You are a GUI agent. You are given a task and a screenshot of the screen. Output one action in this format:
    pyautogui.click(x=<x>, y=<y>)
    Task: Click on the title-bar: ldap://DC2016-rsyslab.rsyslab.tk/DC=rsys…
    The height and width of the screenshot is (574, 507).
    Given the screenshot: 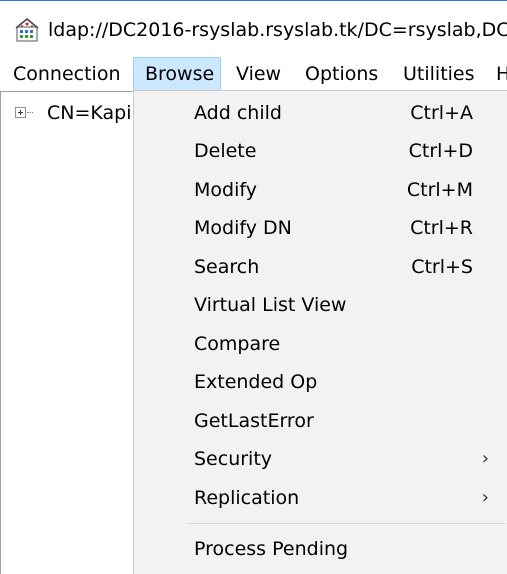 What is the action you would take?
    pyautogui.click(x=253, y=29)
    